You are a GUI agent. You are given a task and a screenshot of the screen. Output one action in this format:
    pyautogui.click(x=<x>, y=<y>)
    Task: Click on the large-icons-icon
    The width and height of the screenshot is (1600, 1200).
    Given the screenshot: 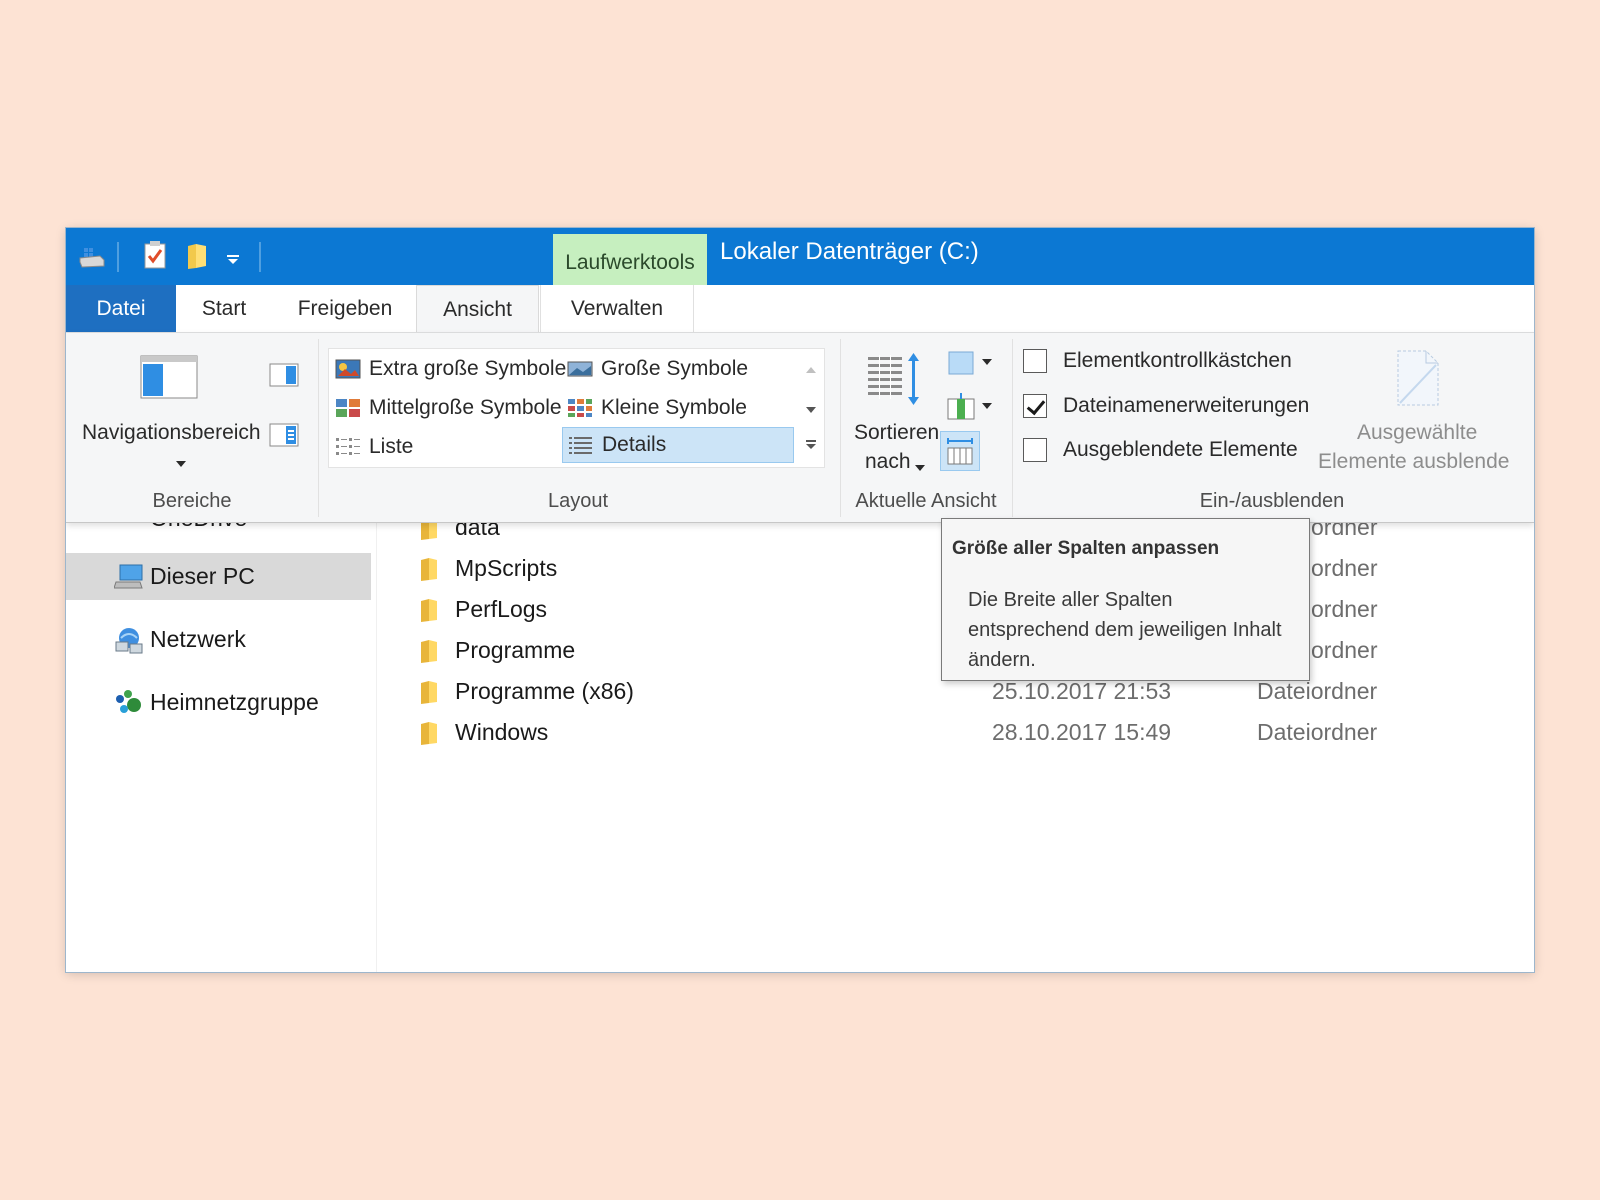 What is the action you would take?
    pyautogui.click(x=580, y=369)
    